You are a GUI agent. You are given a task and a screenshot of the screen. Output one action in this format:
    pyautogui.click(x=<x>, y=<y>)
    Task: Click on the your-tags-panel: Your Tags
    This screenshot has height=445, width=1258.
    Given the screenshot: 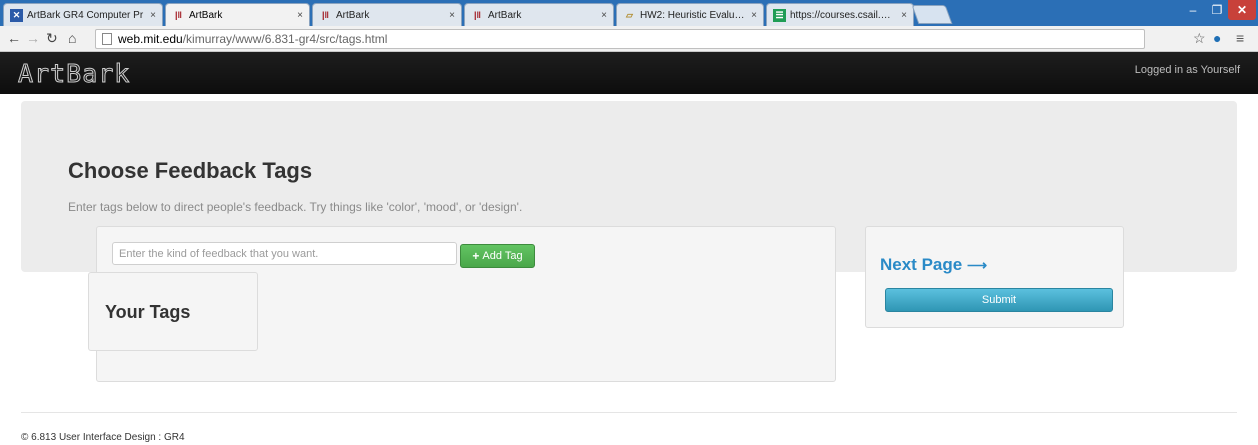 What is the action you would take?
    pyautogui.click(x=173, y=311)
    